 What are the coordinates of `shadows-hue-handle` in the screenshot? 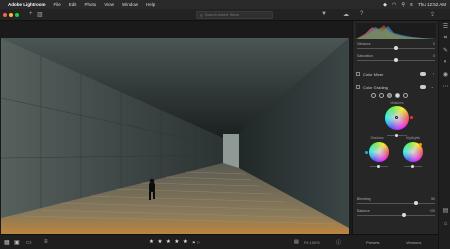 It's located at (366, 152).